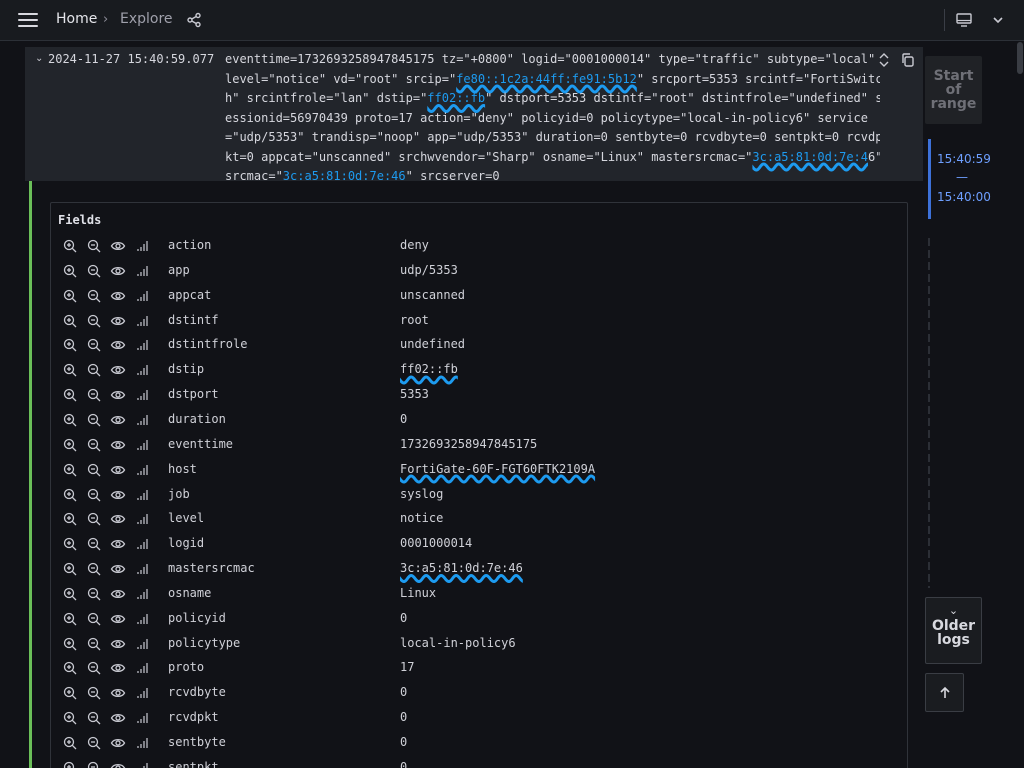 The width and height of the screenshot is (1024, 768). Describe the element at coordinates (884, 60) in the screenshot. I see `expand-collapse-icon` at that location.